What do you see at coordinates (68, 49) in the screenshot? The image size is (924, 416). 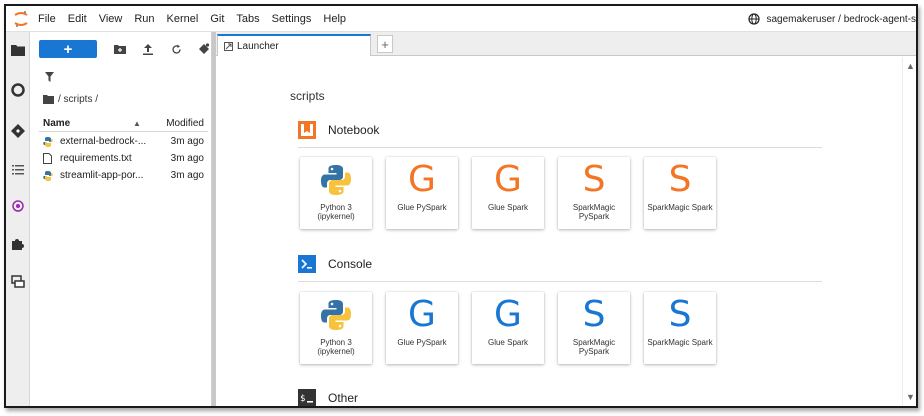 I see `new-launcher-button: +` at bounding box center [68, 49].